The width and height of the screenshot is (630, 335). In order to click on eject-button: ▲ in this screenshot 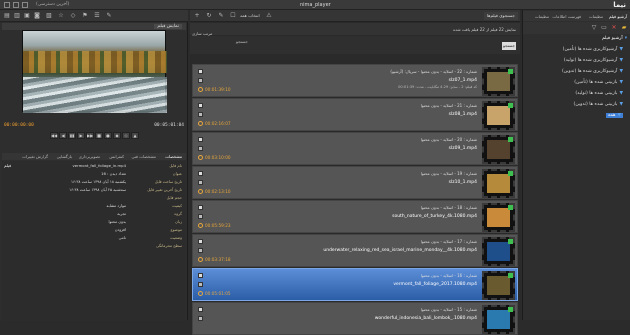, I will do `click(135, 135)`.